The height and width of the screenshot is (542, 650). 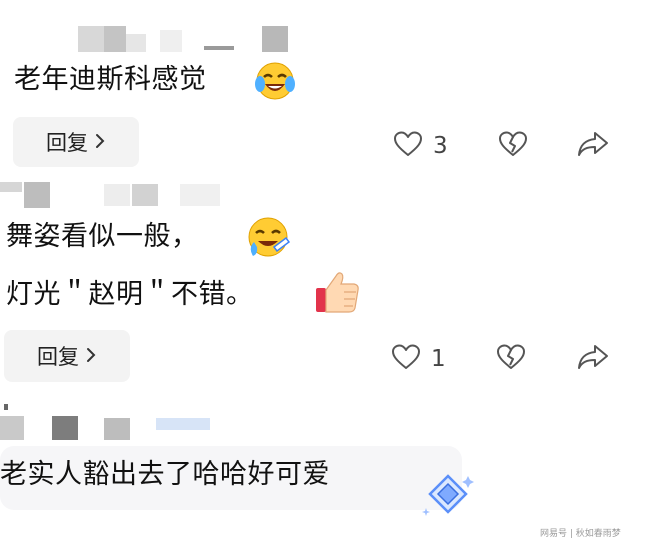 What do you see at coordinates (275, 83) in the screenshot?
I see `laughing-crying-emoji-icon` at bounding box center [275, 83].